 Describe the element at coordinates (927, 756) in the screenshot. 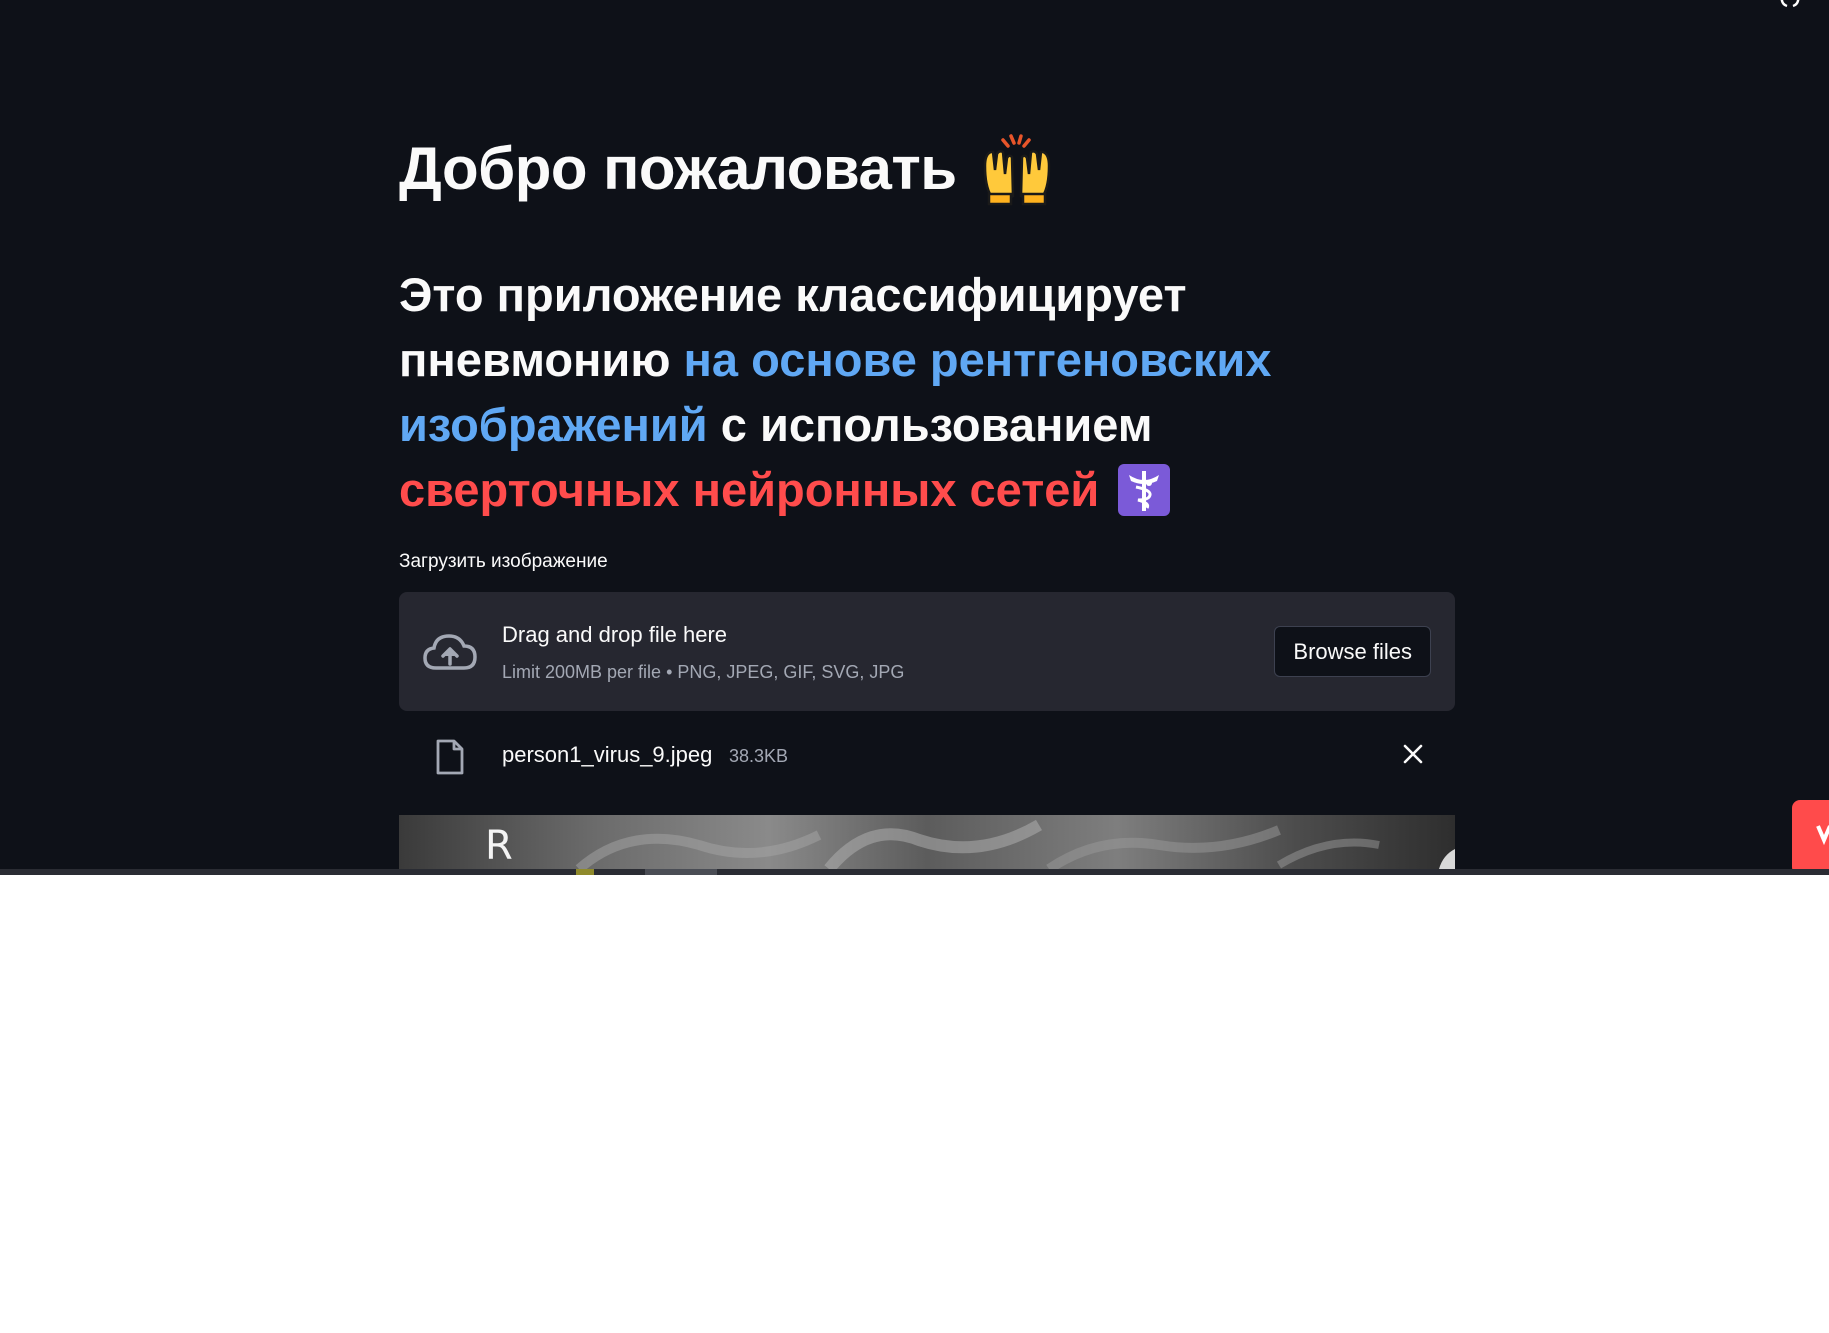

I see `uploaded-file-row: person1_virus_9.jpeg 38.3KB` at that location.